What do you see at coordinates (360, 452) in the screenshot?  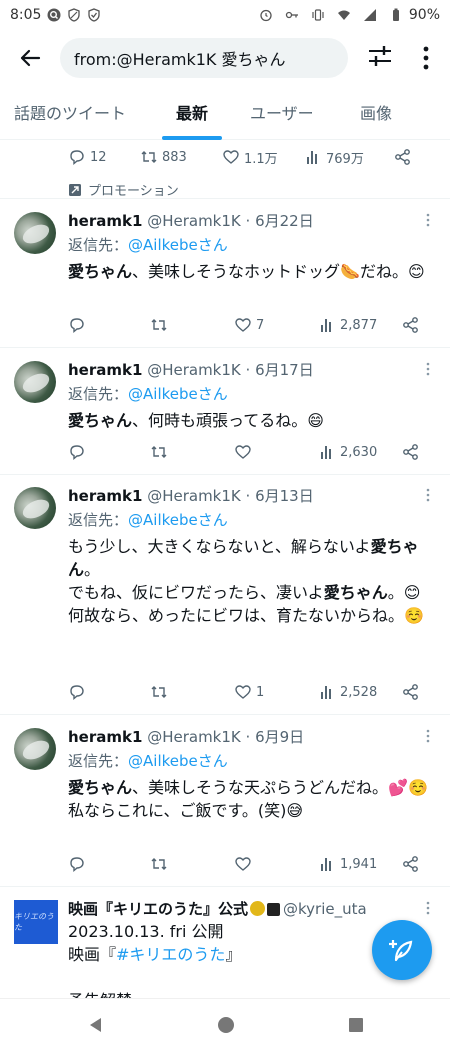 I see `views-button: 2,630` at bounding box center [360, 452].